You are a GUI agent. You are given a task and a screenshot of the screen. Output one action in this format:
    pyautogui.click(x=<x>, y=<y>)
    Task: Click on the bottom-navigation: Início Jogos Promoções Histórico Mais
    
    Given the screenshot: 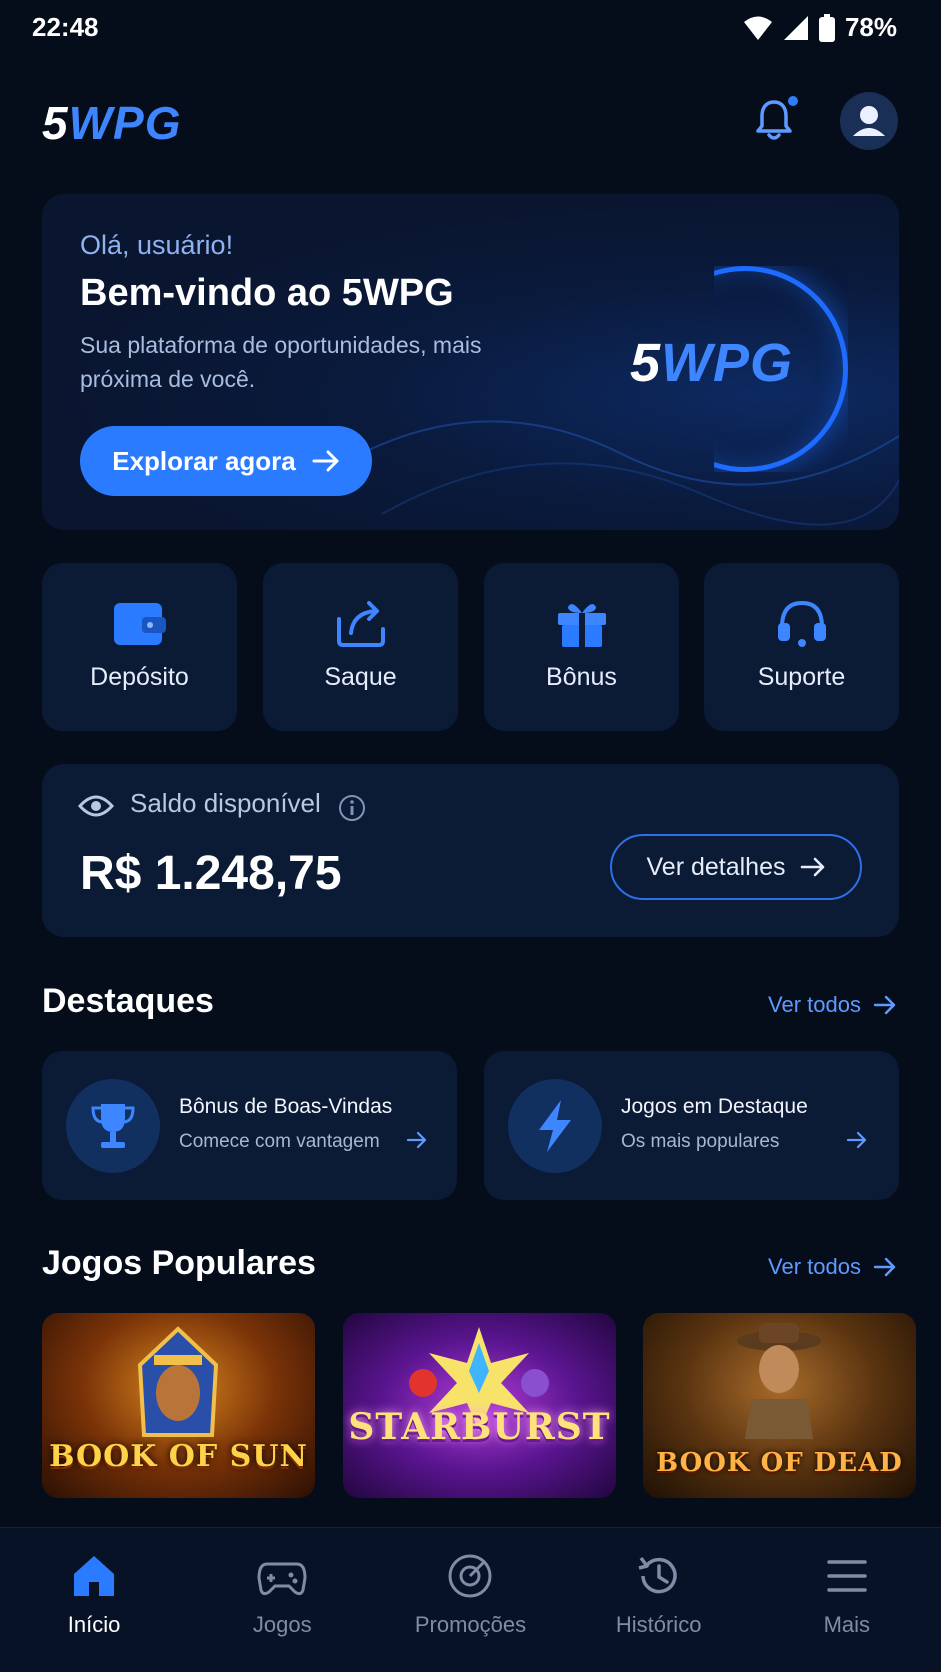 What is the action you would take?
    pyautogui.click(x=470, y=1599)
    